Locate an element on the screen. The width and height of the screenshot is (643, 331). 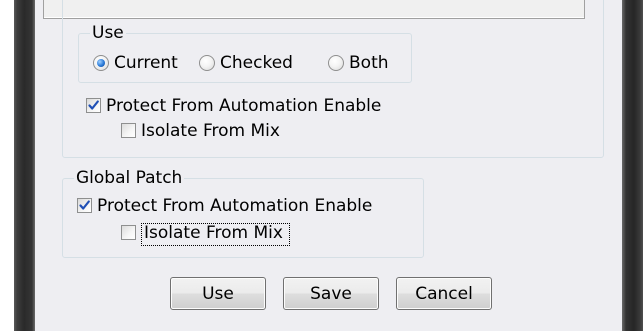
isolate-mix-label: Isolate From Mix is located at coordinates (210, 131).